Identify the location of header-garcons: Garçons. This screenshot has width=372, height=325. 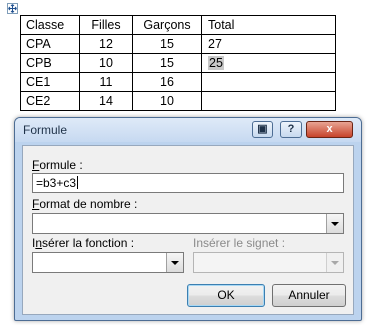
(167, 25).